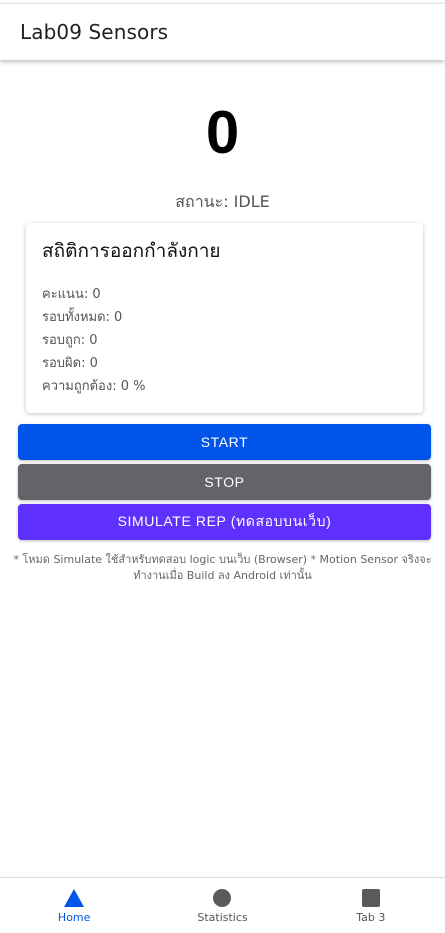  What do you see at coordinates (70, 340) in the screenshot?
I see `stat-correct-reps: รอบถูก: 0` at bounding box center [70, 340].